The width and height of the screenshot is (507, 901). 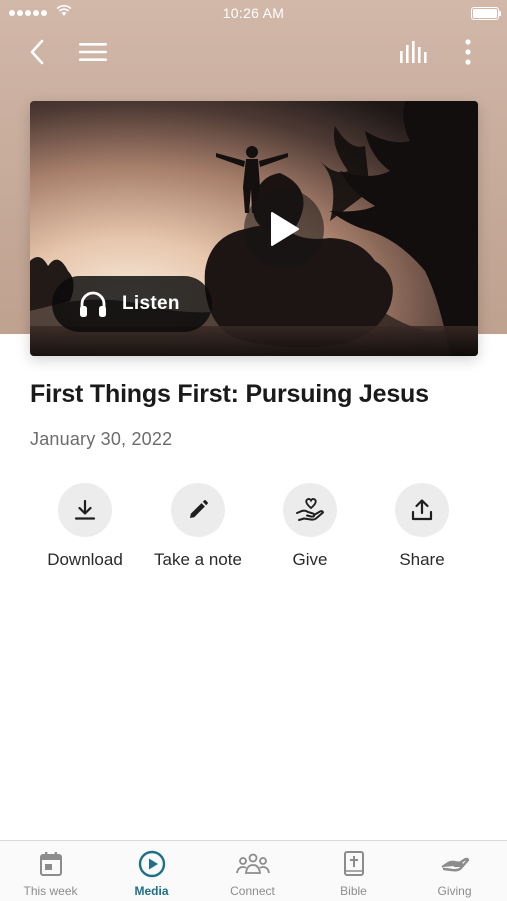 I want to click on give-button, so click(x=310, y=510).